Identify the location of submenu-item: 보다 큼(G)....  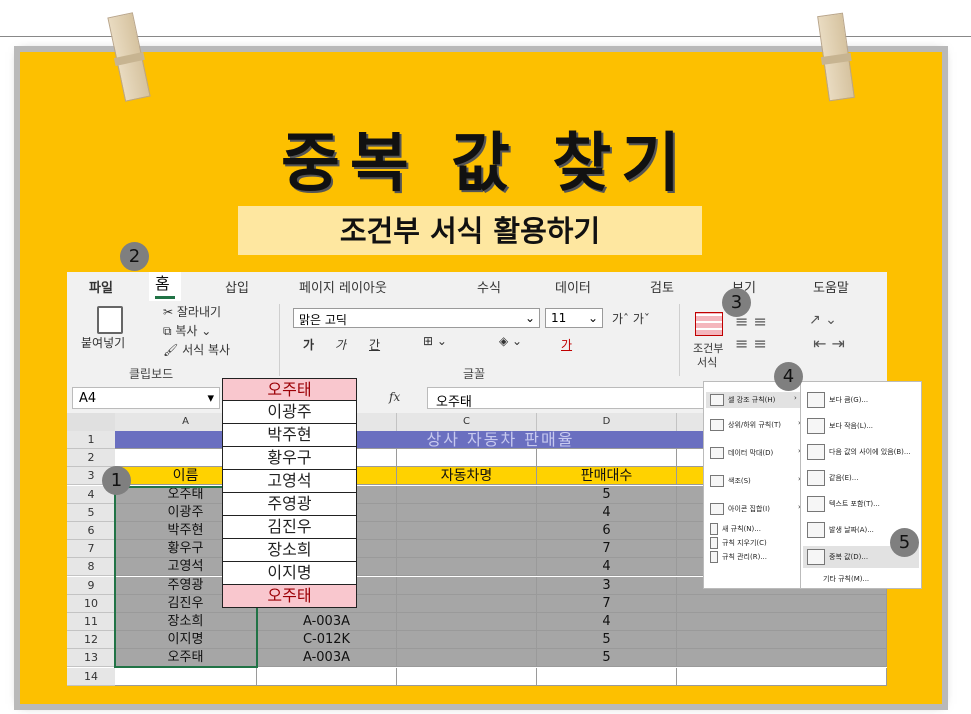
(837, 400).